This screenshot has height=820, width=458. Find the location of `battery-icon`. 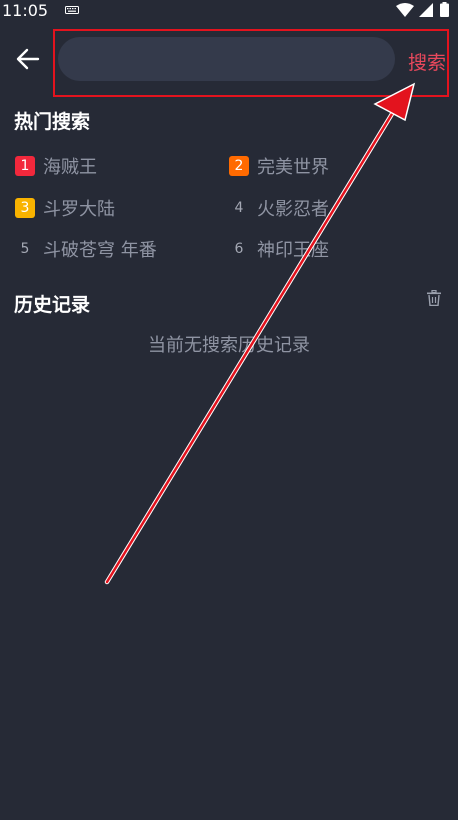

battery-icon is located at coordinates (444, 9).